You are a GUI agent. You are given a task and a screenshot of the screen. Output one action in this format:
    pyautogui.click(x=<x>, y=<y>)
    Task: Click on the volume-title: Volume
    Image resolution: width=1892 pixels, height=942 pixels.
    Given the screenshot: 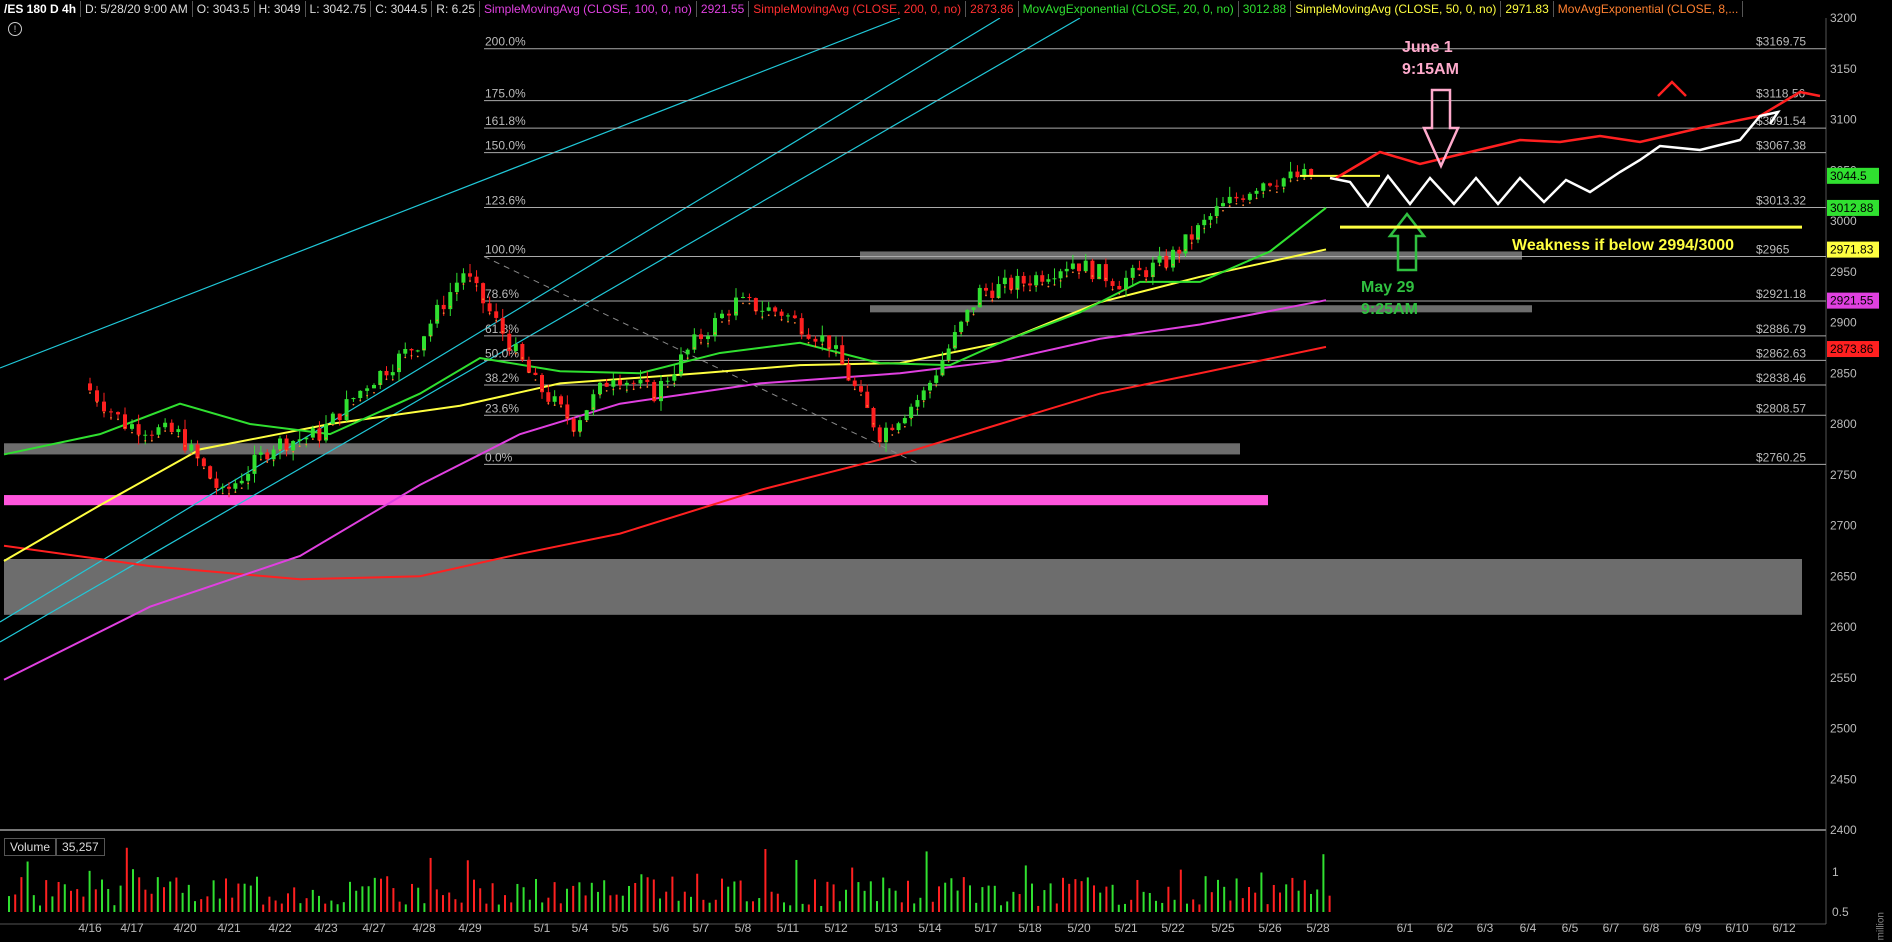 What is the action you would take?
    pyautogui.click(x=30, y=847)
    